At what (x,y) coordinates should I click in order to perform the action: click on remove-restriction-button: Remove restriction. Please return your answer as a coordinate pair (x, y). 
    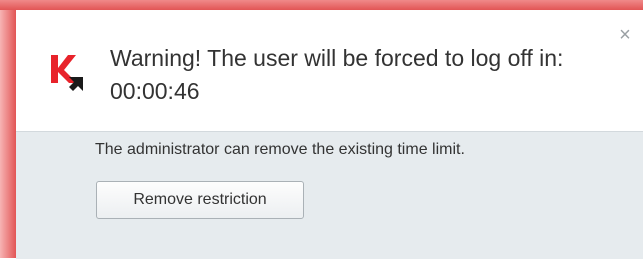
    Looking at the image, I should click on (200, 200).